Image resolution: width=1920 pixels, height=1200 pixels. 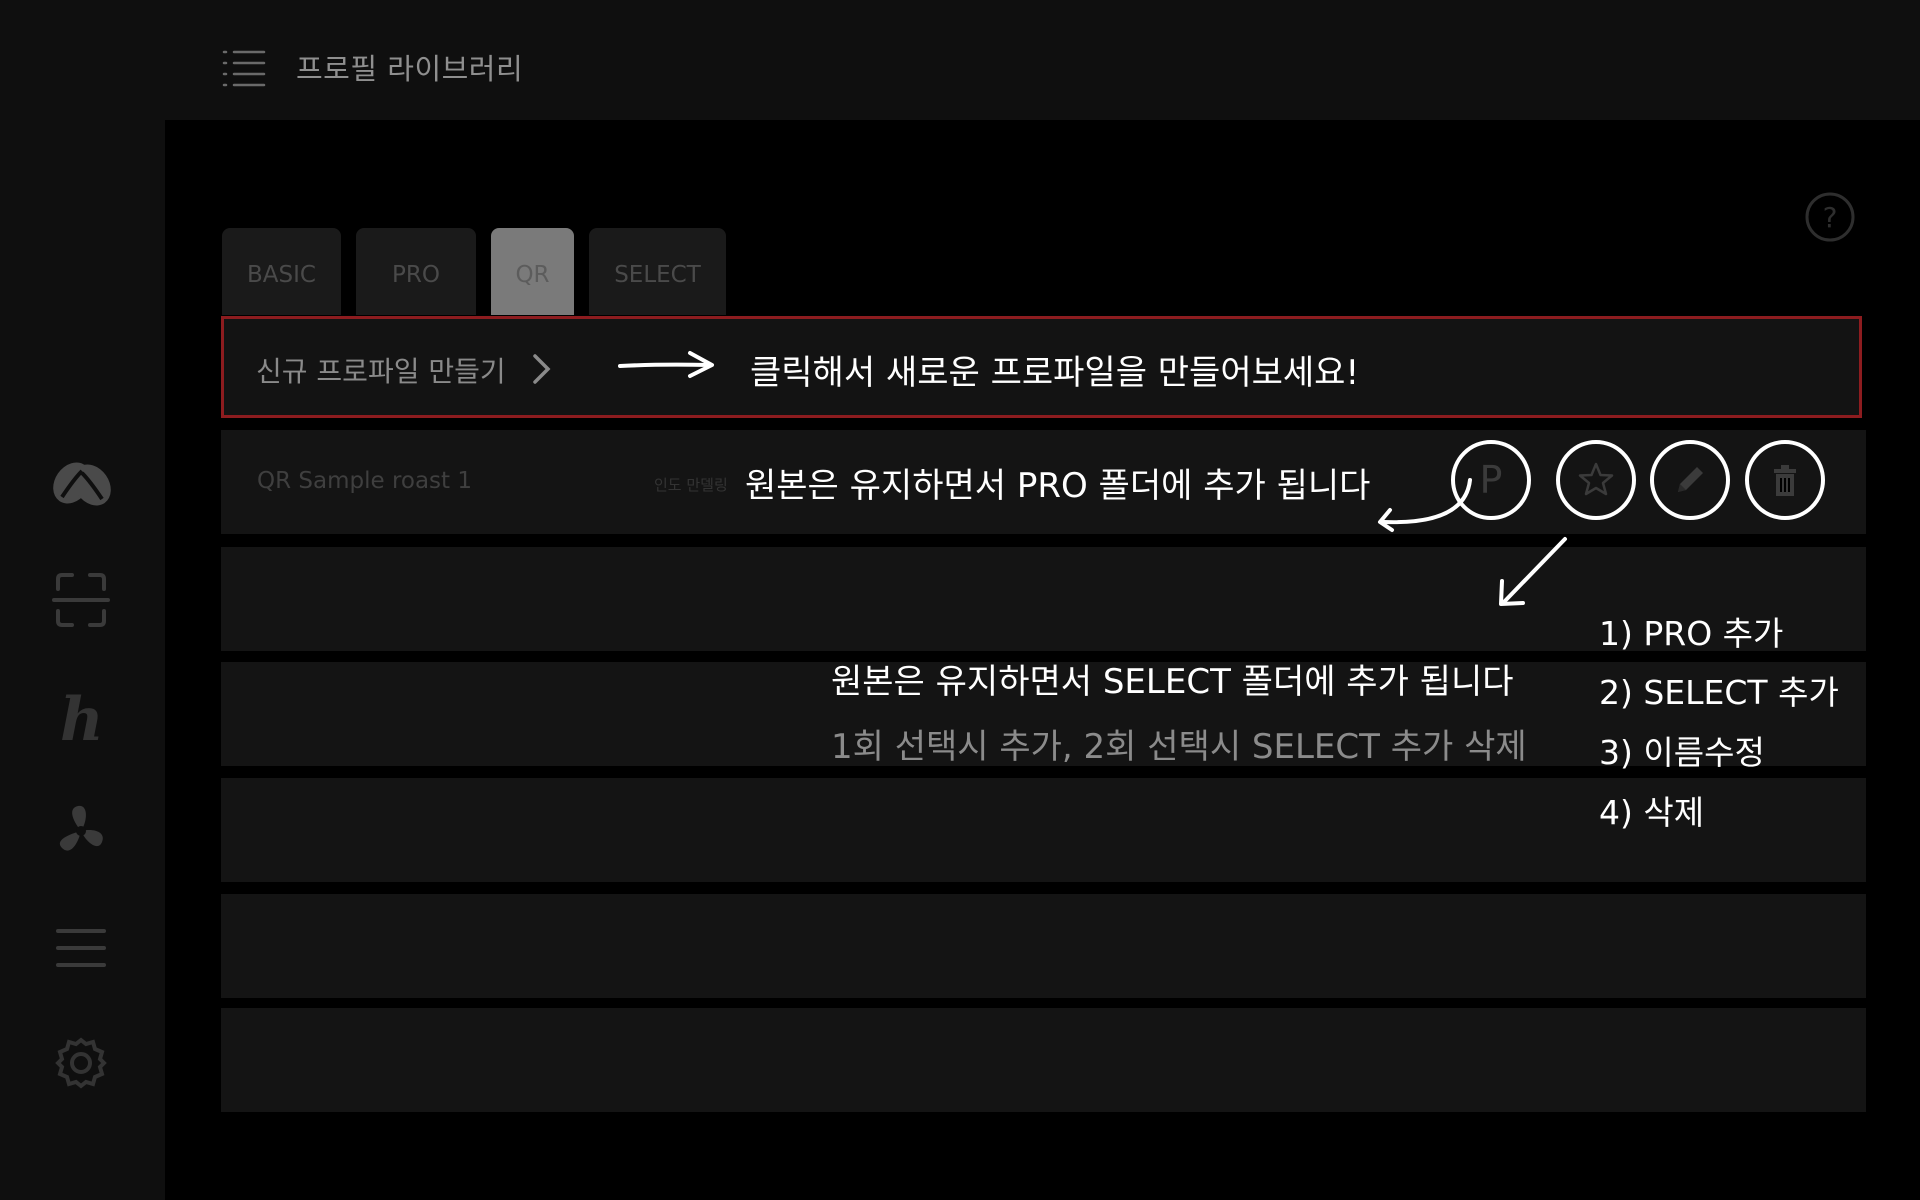 I want to click on menu-lines-icon, so click(x=81, y=948).